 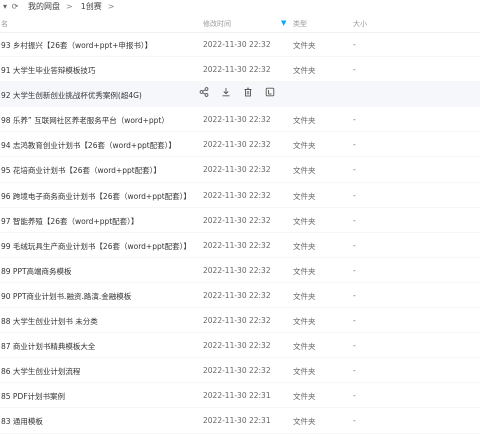 I want to click on file-name: 85 PDF计划书案例, so click(x=33, y=396).